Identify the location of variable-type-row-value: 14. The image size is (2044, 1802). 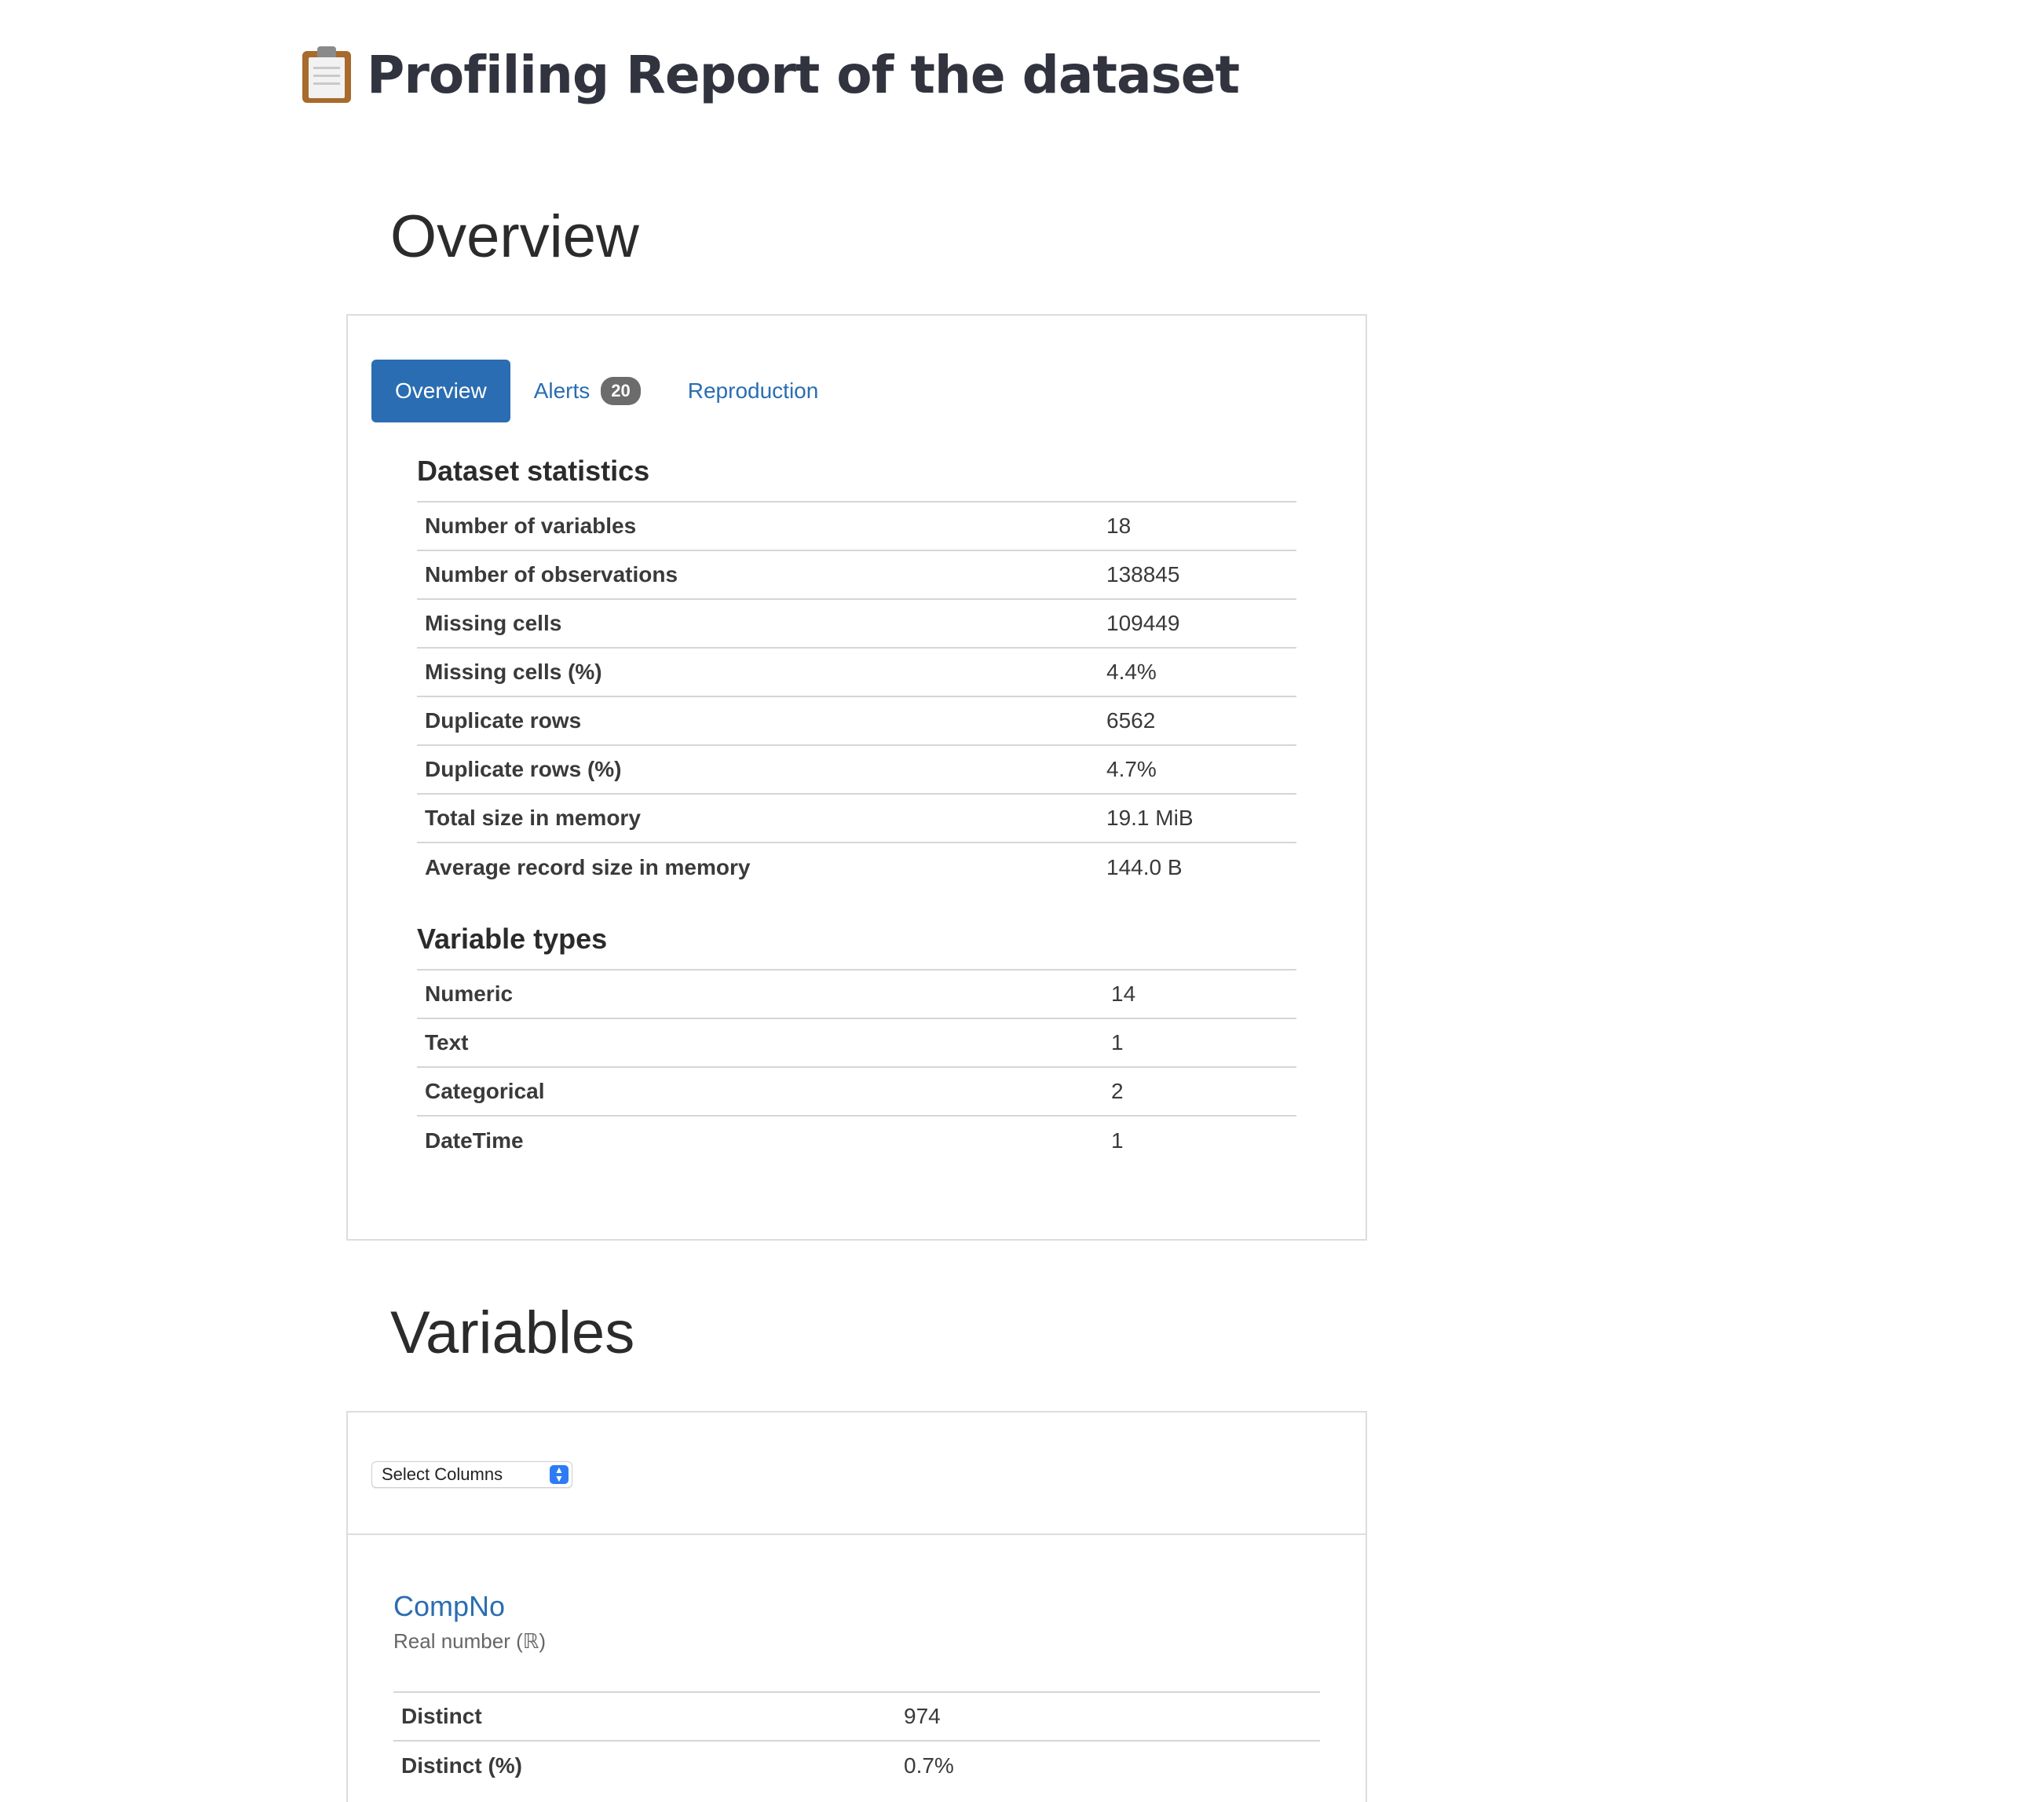
(1124, 994).